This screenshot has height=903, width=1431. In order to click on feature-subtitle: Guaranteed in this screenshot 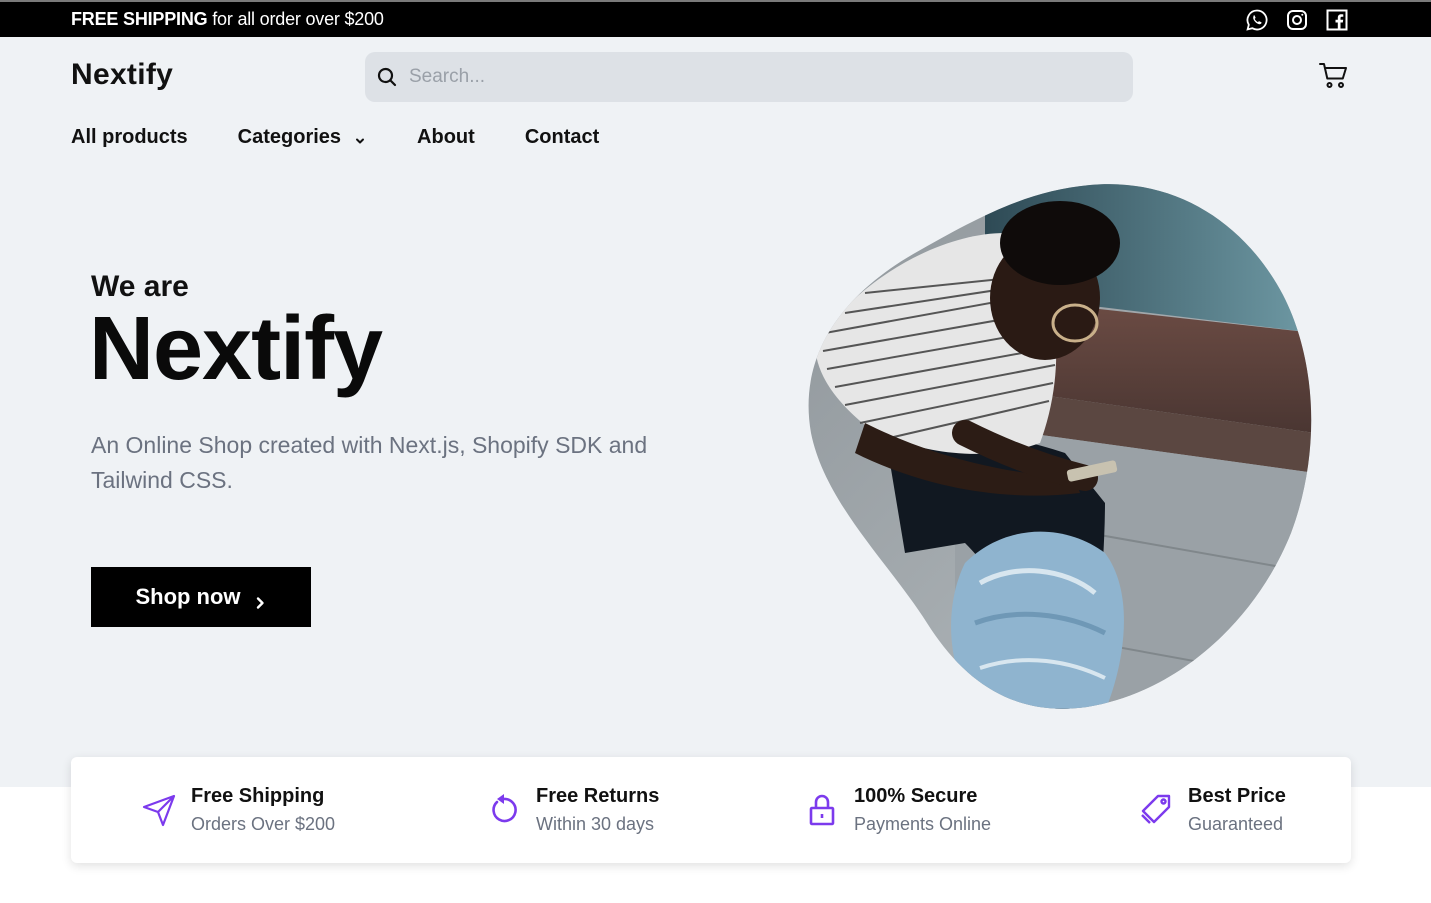, I will do `click(1236, 824)`.